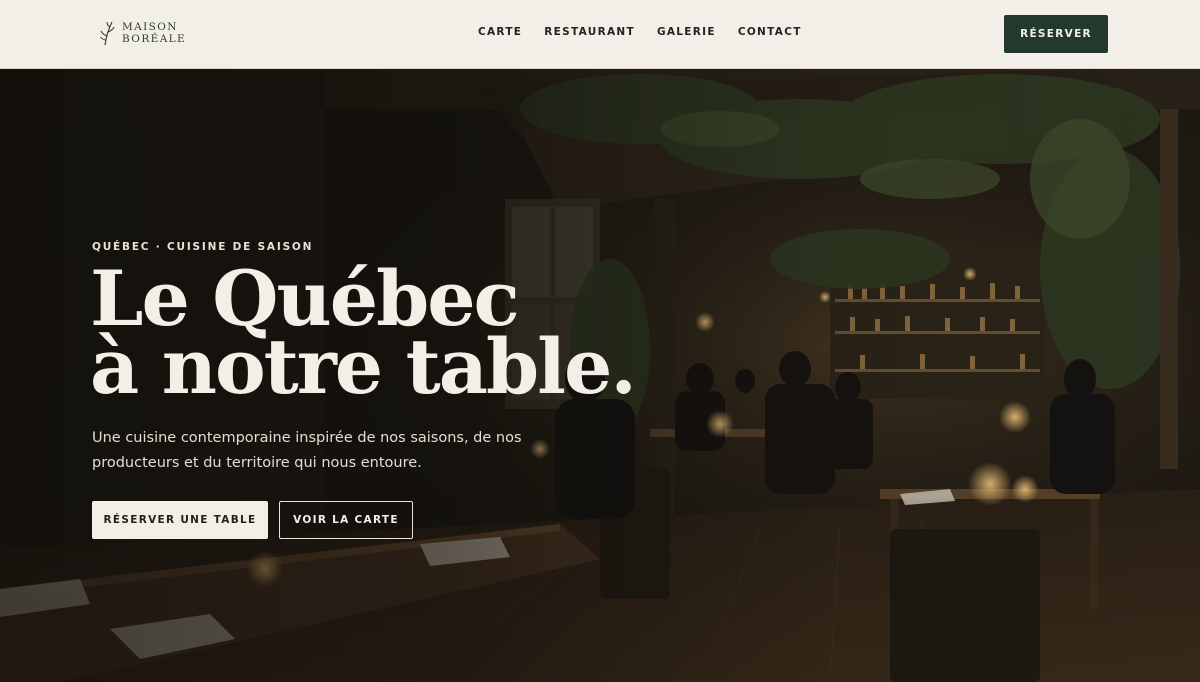  Describe the element at coordinates (500, 32) in the screenshot. I see `nav-item-carte: CARTE` at that location.